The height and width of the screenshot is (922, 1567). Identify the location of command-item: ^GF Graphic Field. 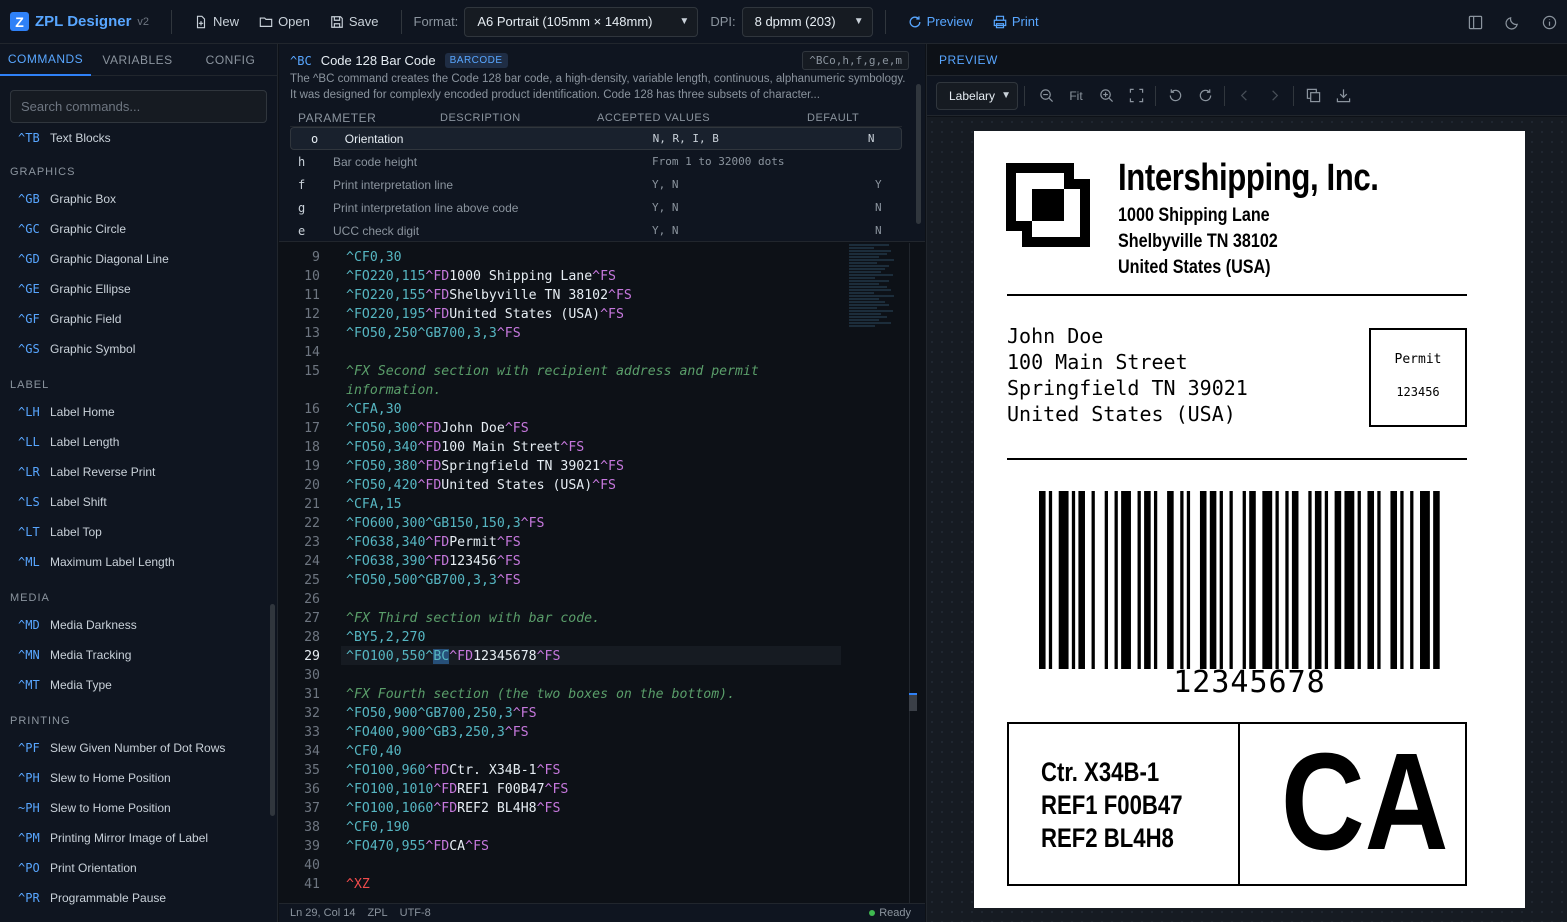
(134, 319).